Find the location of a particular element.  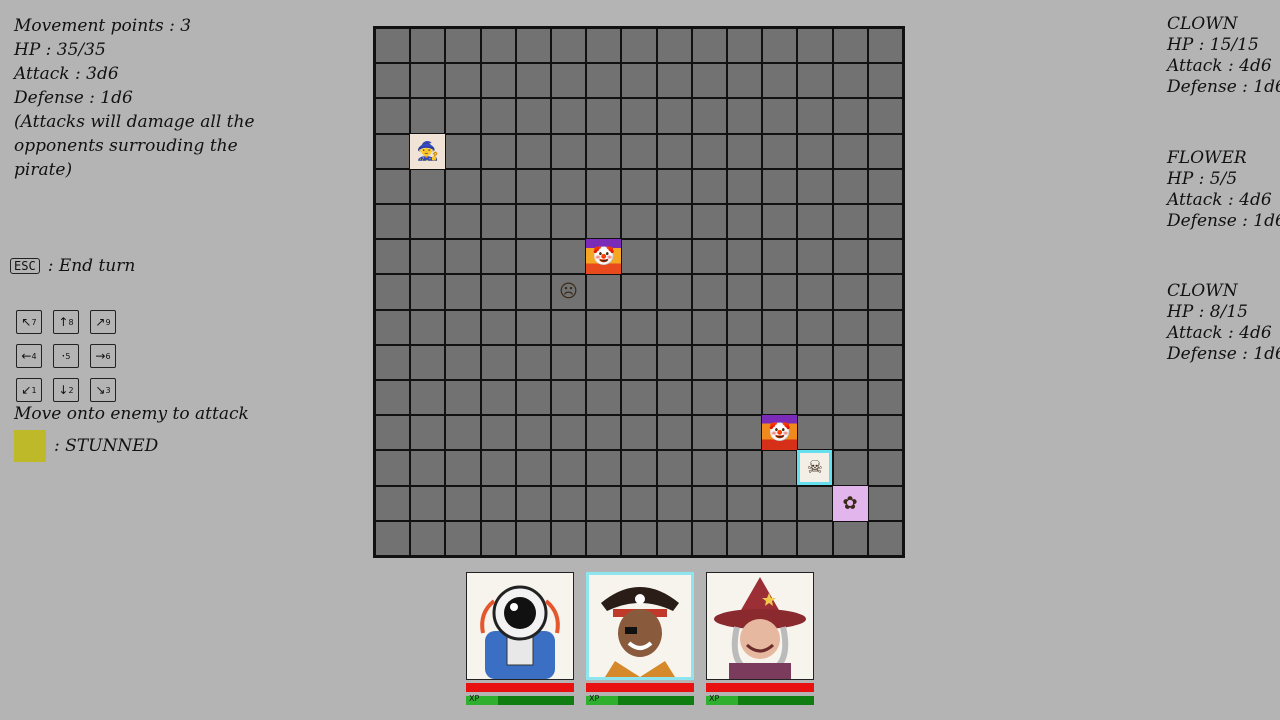

numpad-key-3: ↘ 3 is located at coordinates (103, 390).